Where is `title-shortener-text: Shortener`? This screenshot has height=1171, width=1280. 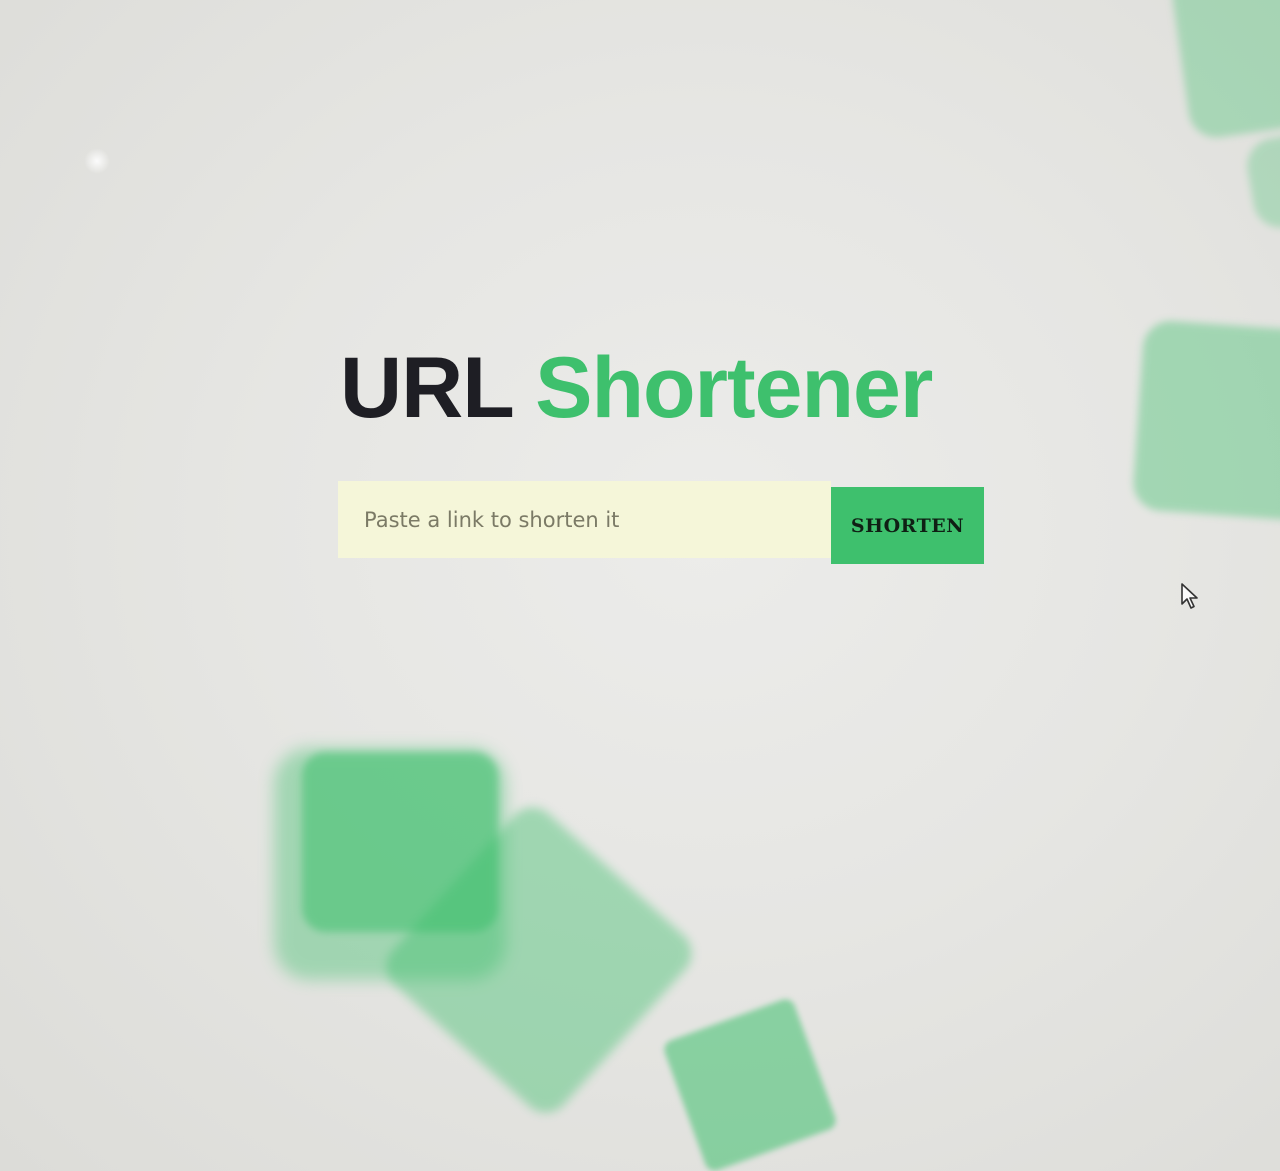 title-shortener-text: Shortener is located at coordinates (734, 388).